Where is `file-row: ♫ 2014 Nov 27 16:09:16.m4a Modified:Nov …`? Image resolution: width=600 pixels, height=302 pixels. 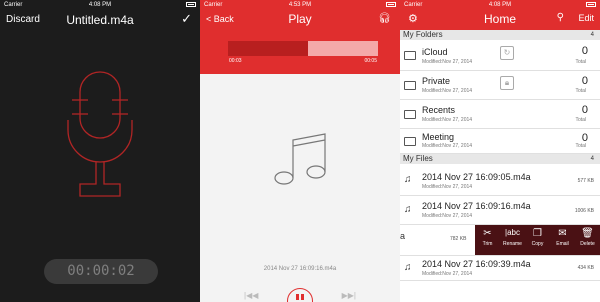 file-row: ♫ 2014 Nov 27 16:09:16.m4a Modified:Nov … is located at coordinates (500, 210).